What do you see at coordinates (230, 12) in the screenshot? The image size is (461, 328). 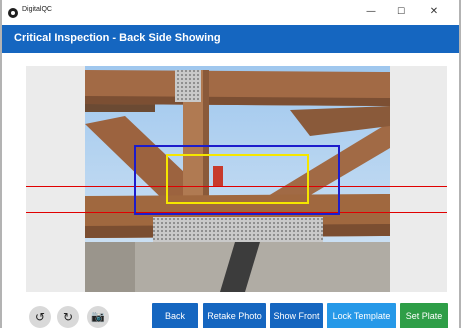 I see `title-bar: DigitalQC — ☐ ✕` at bounding box center [230, 12].